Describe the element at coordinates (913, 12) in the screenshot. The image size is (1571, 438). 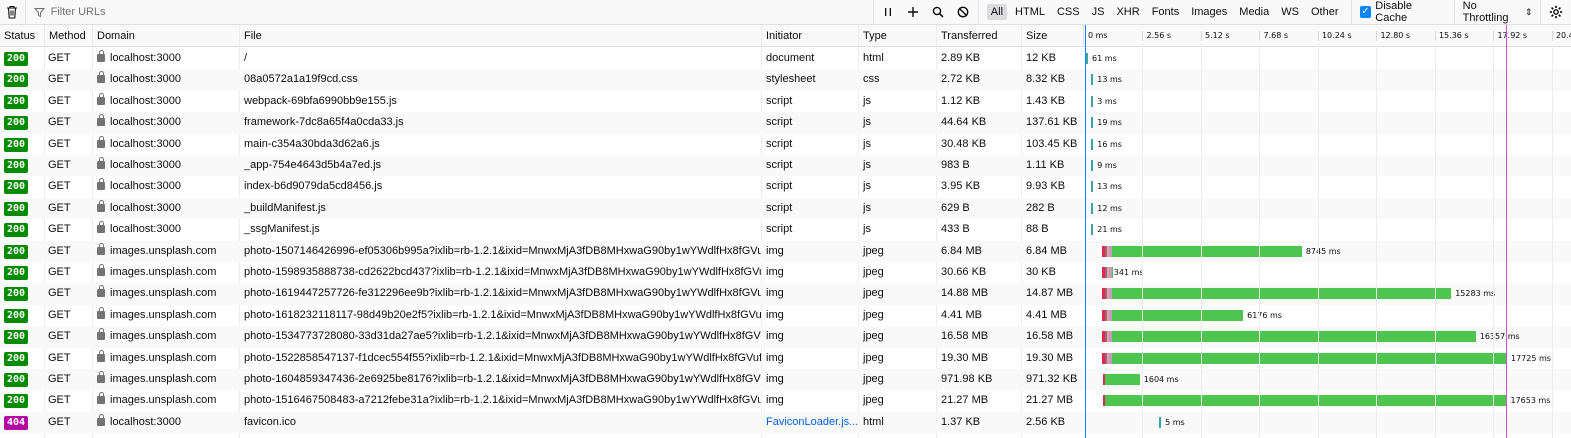
I see `new-request-button` at that location.